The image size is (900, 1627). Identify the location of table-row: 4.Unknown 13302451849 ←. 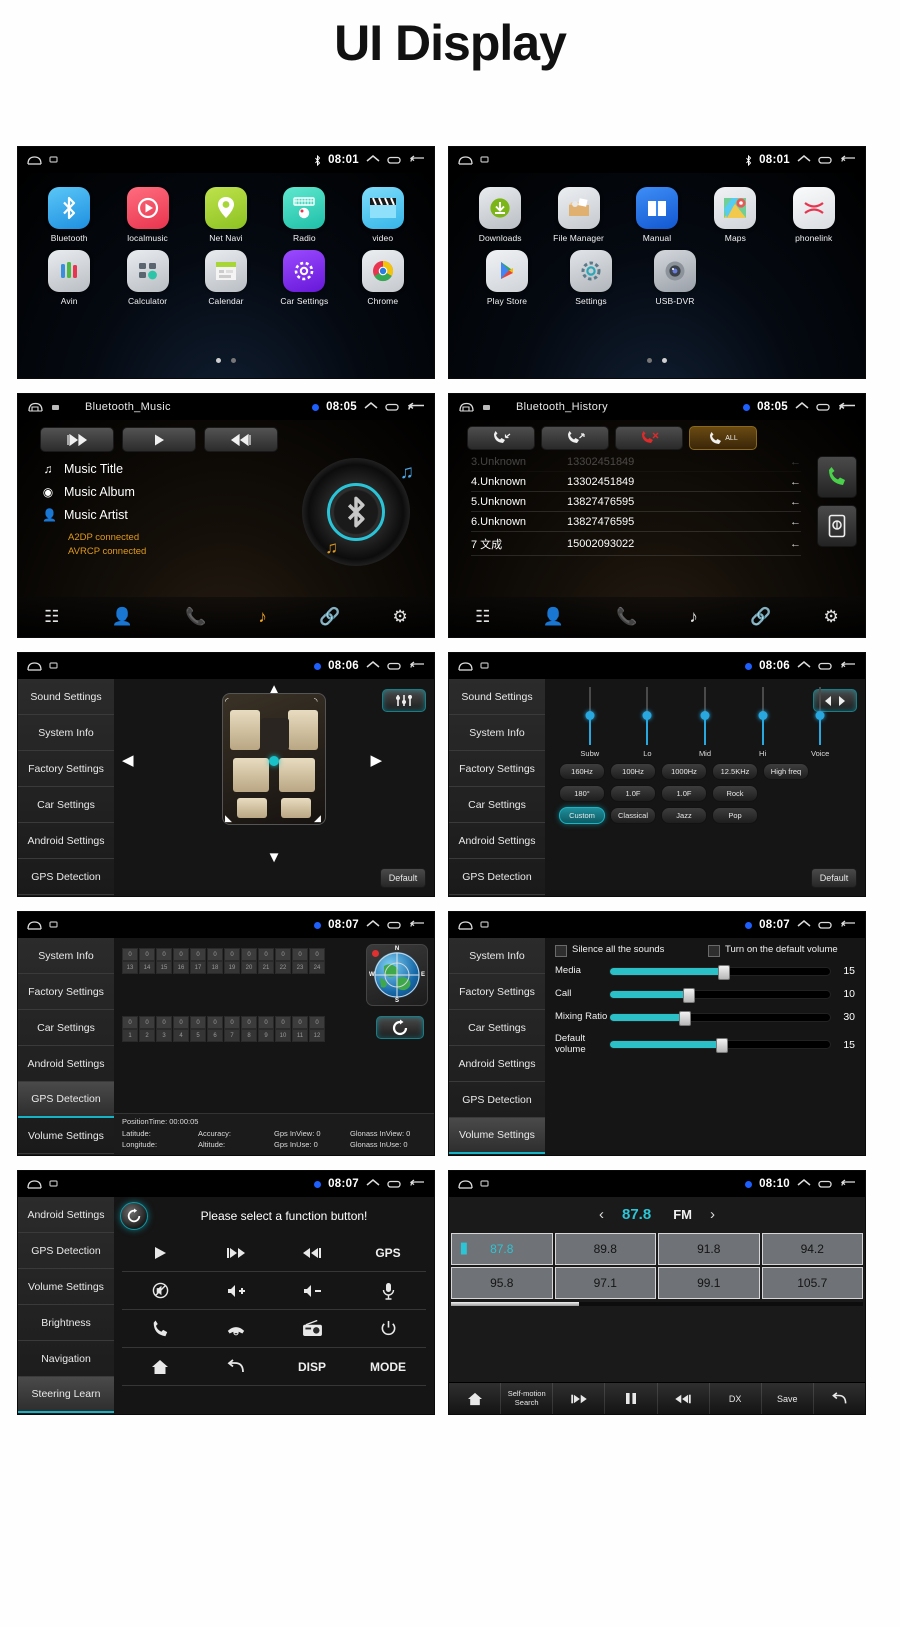
(636, 482).